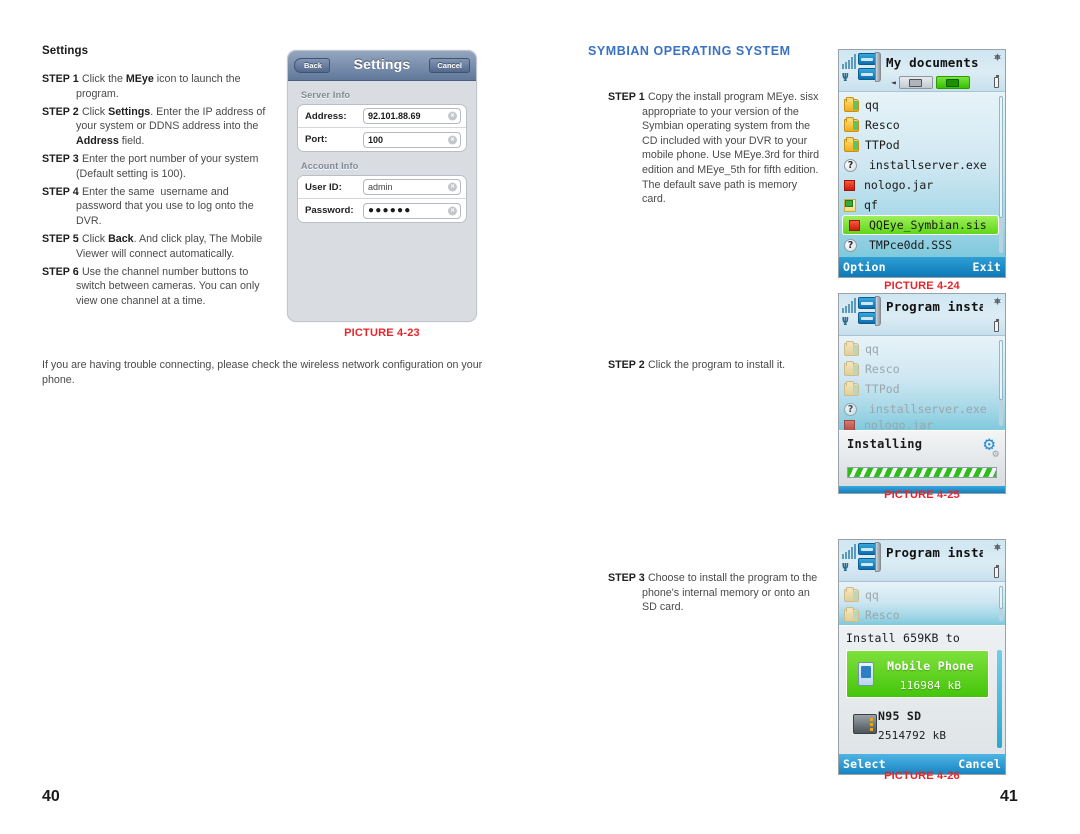  I want to click on softkey-option: Option, so click(864, 267).